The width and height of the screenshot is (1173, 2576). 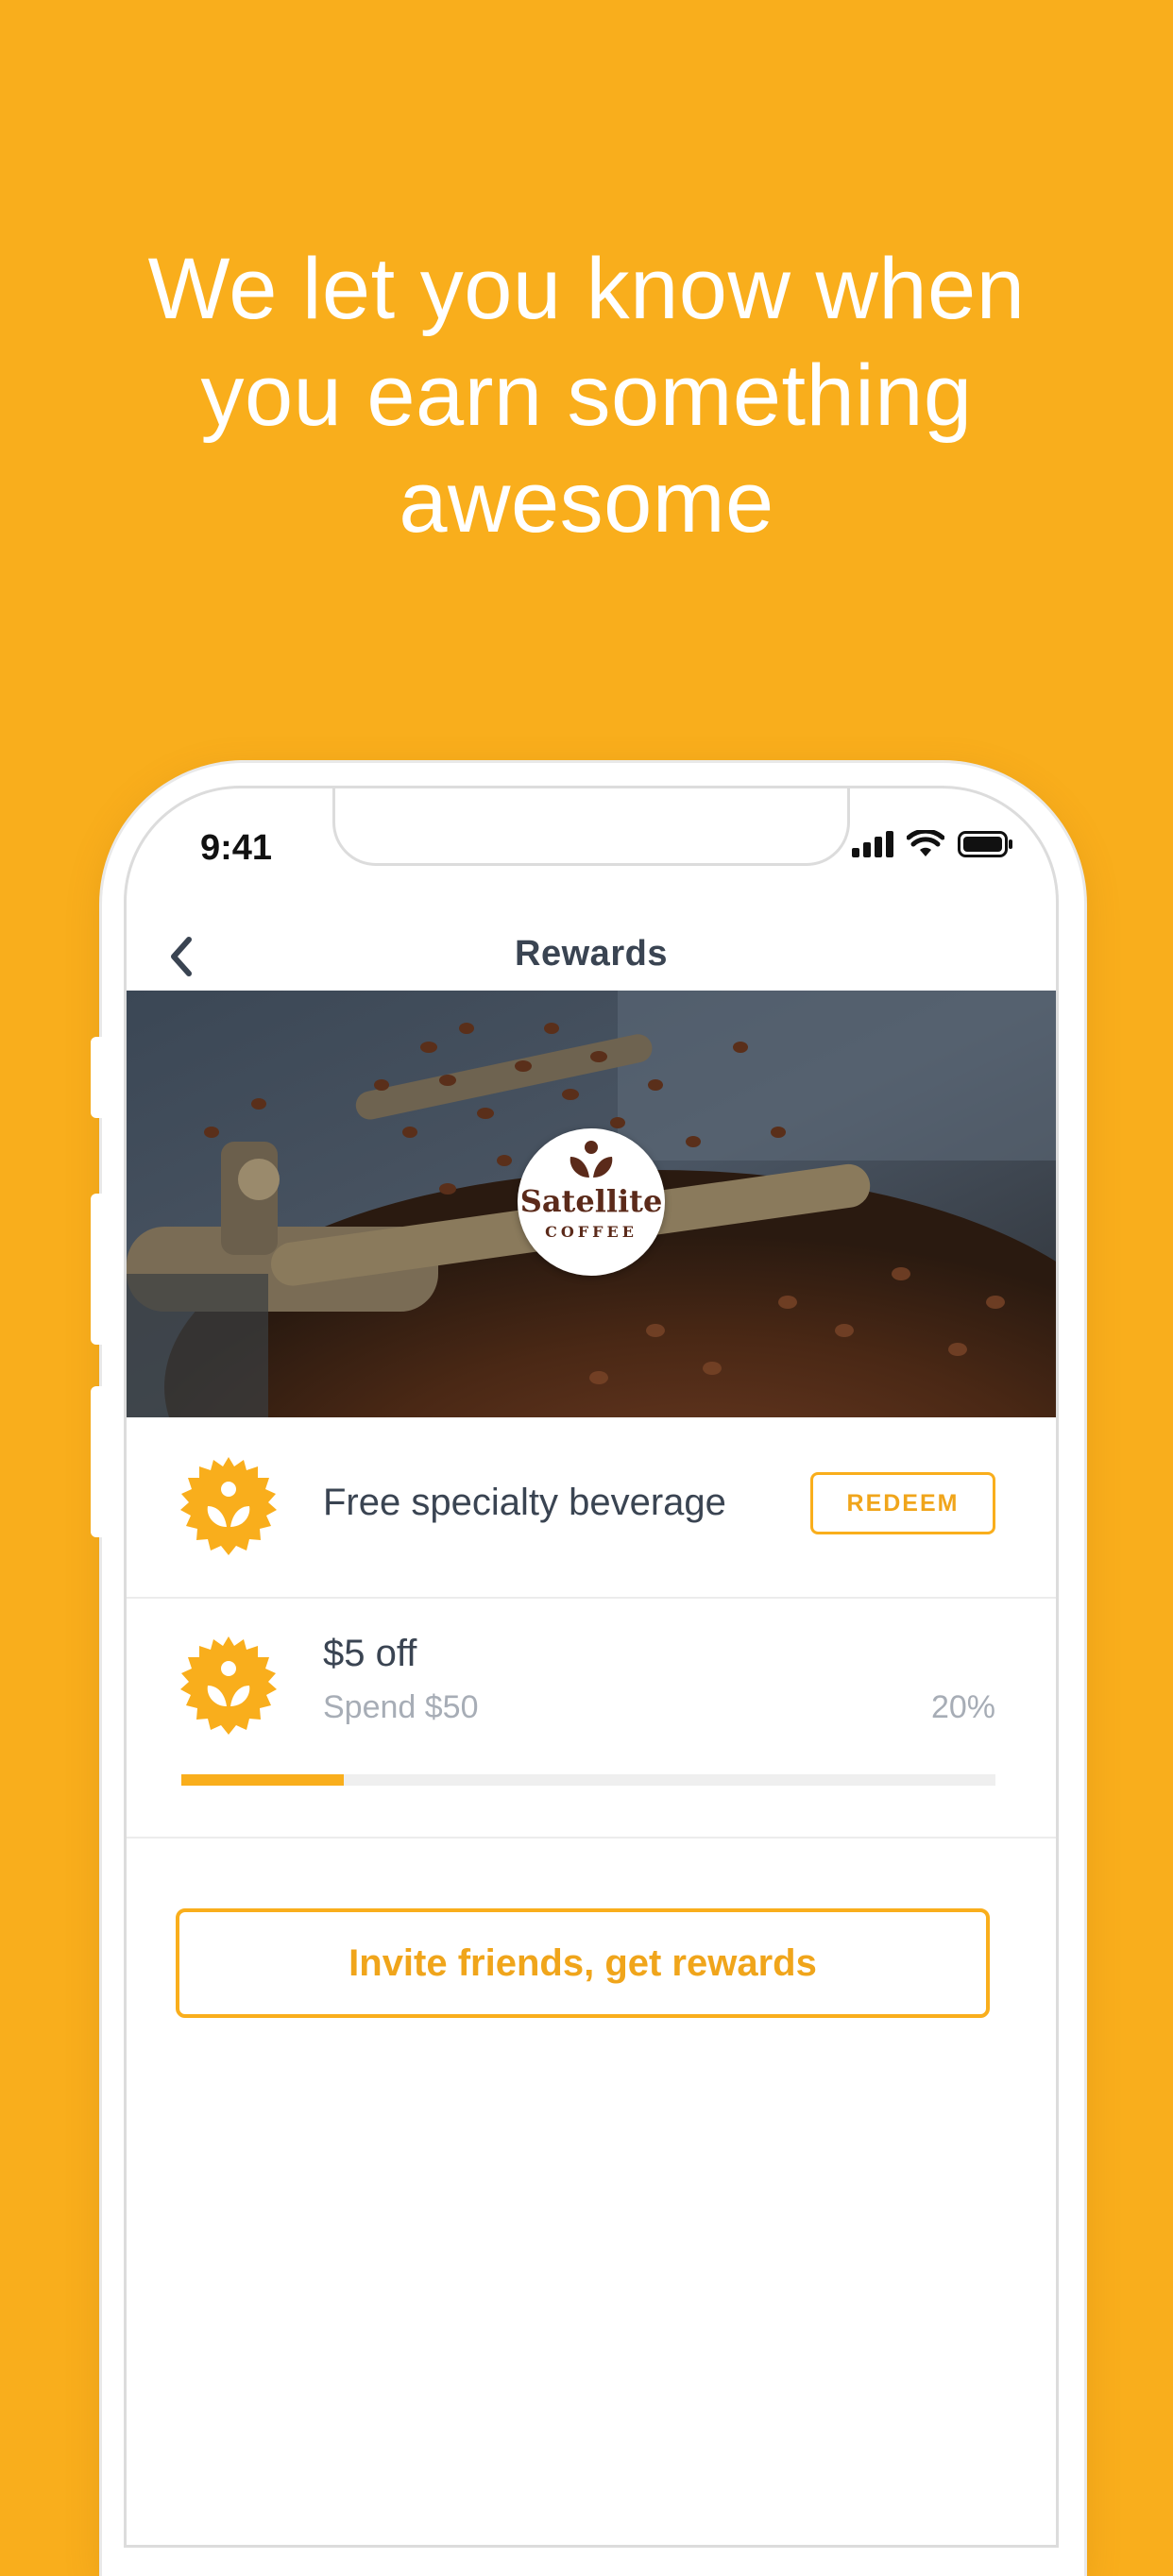 What do you see at coordinates (962, 1707) in the screenshot?
I see `reward-progress-percent: 20%` at bounding box center [962, 1707].